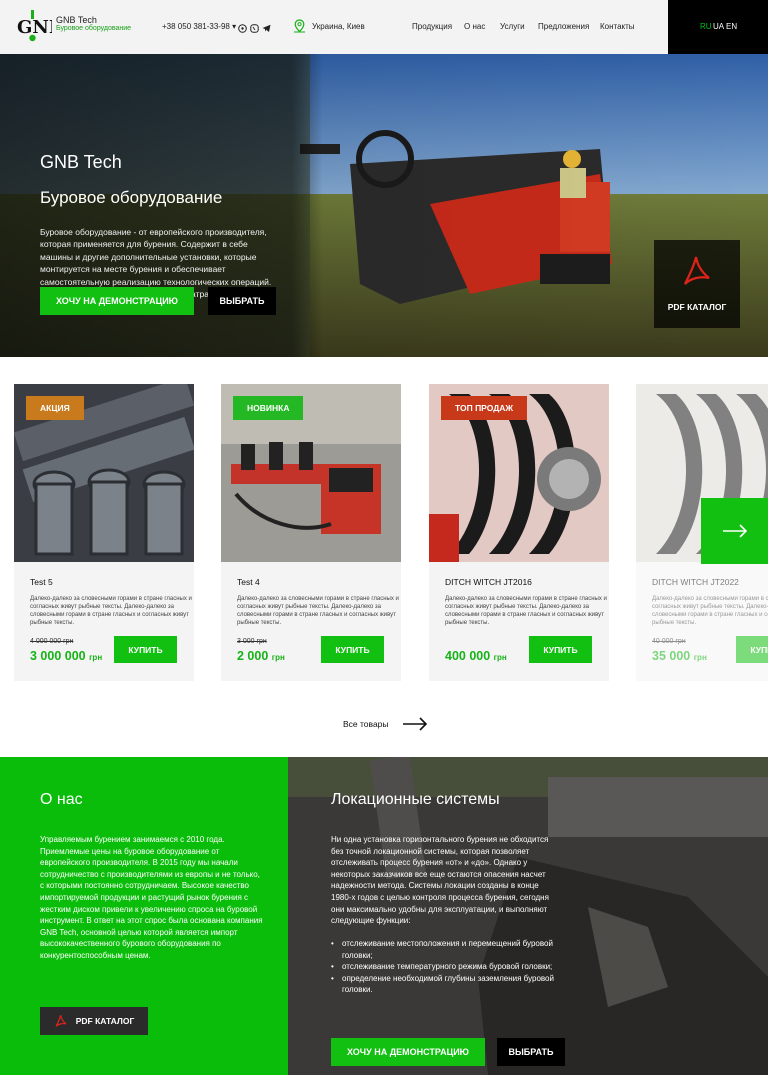  I want to click on location-pin-icon, so click(299, 26).